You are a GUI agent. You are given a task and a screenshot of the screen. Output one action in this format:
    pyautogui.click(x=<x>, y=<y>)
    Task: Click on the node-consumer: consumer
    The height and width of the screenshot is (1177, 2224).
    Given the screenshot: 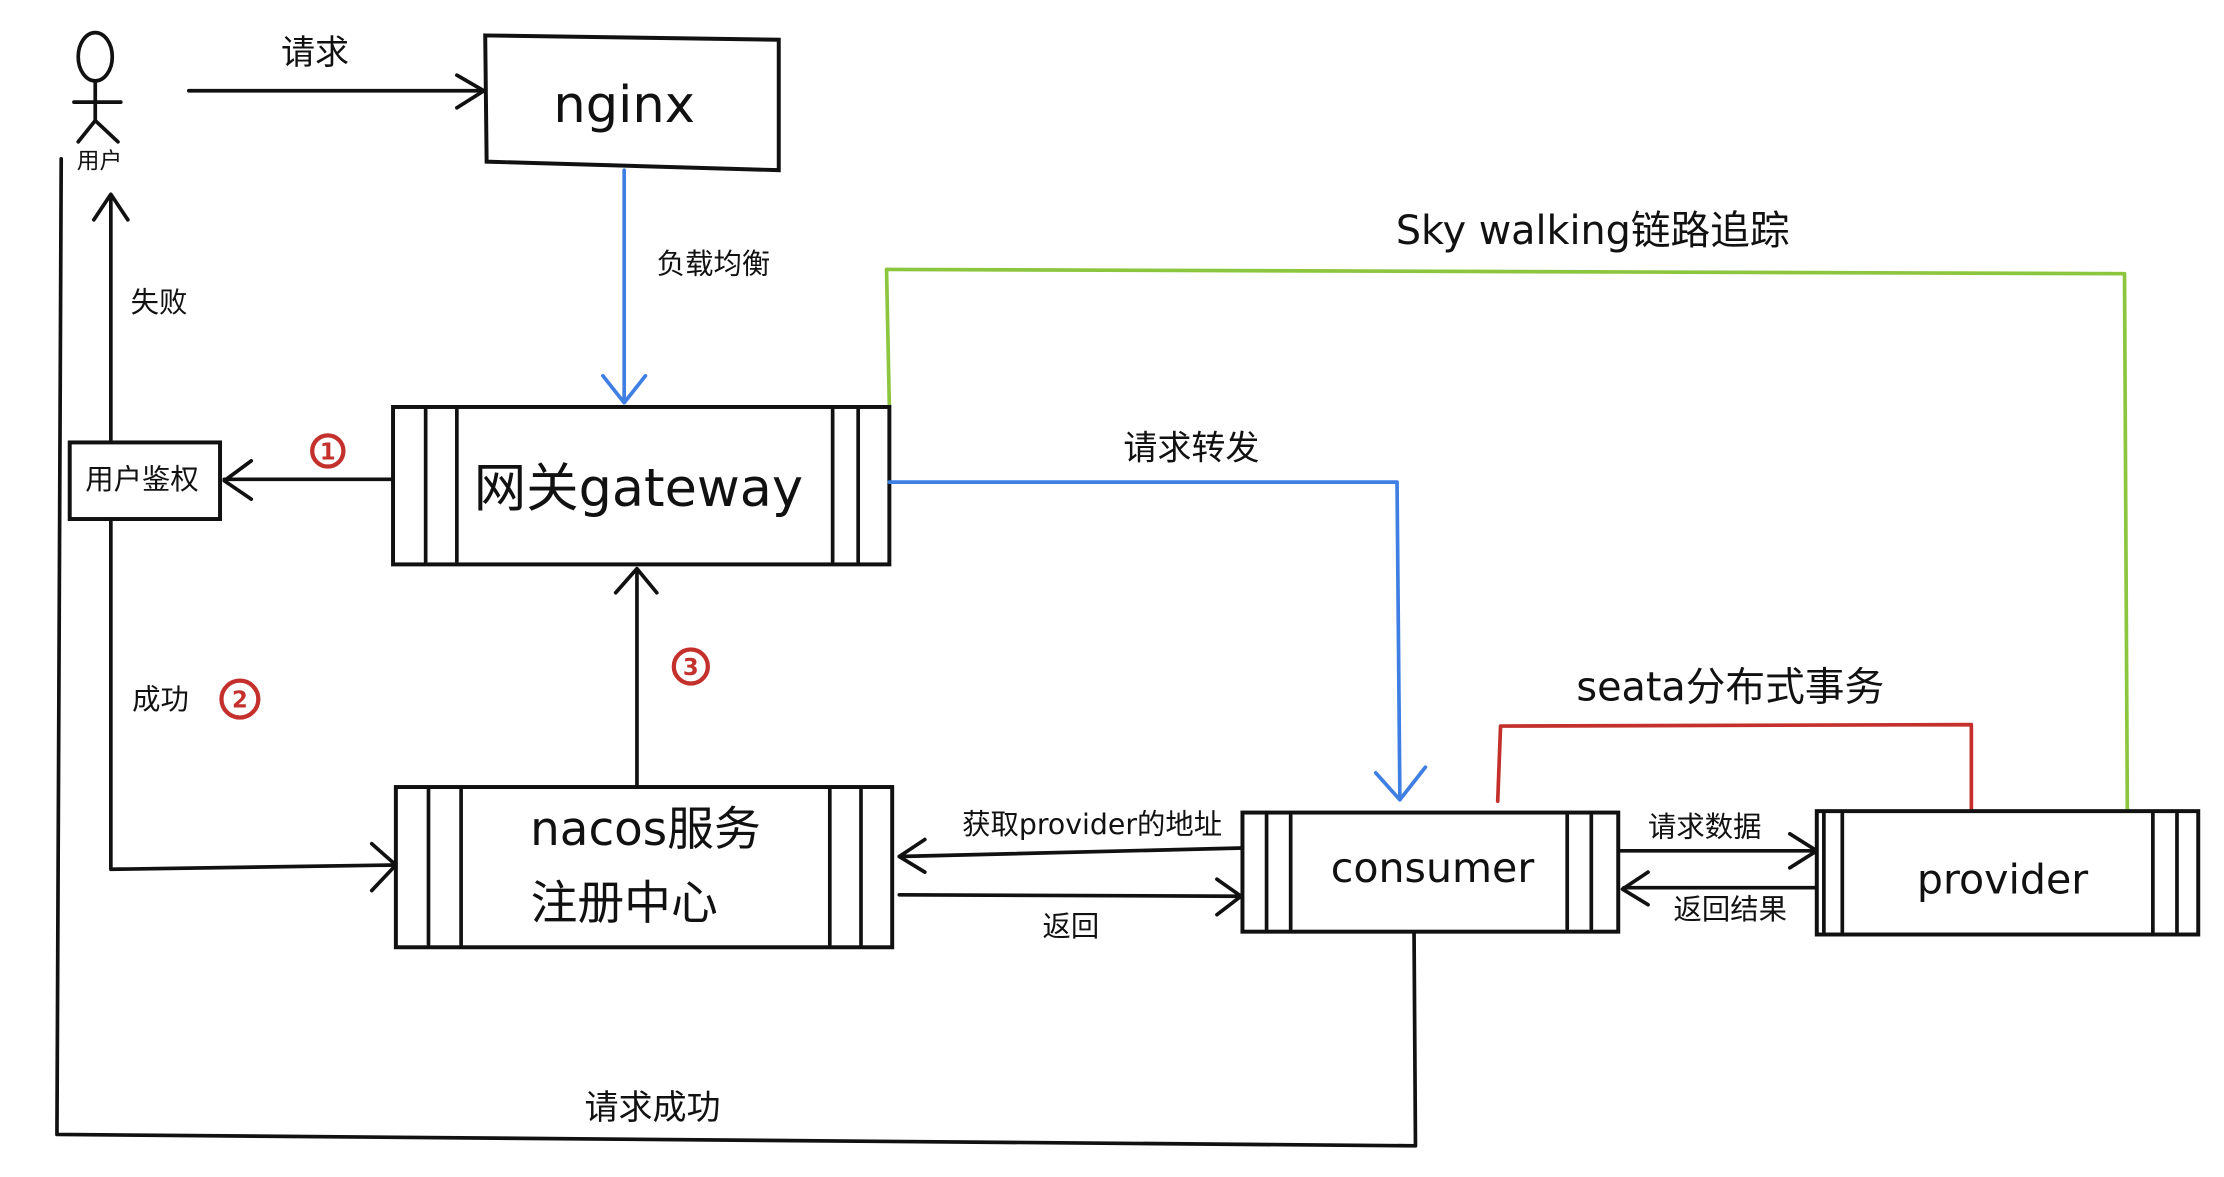 What is the action you would take?
    pyautogui.click(x=1430, y=872)
    